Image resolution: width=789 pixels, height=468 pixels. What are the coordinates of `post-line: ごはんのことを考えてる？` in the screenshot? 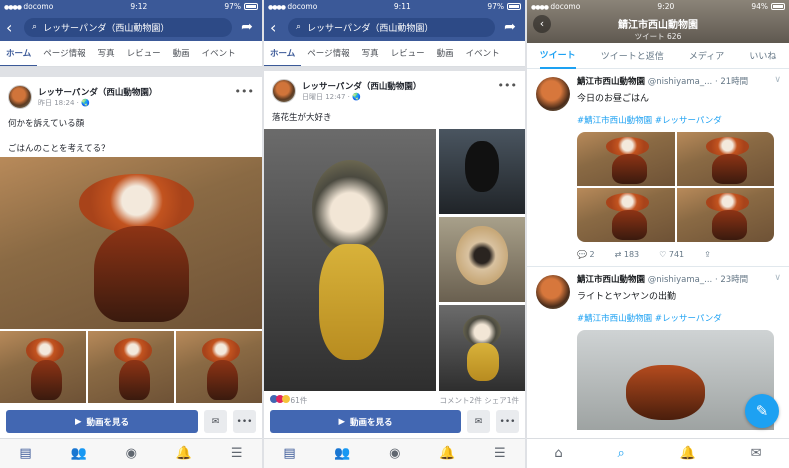 It's located at (59, 149).